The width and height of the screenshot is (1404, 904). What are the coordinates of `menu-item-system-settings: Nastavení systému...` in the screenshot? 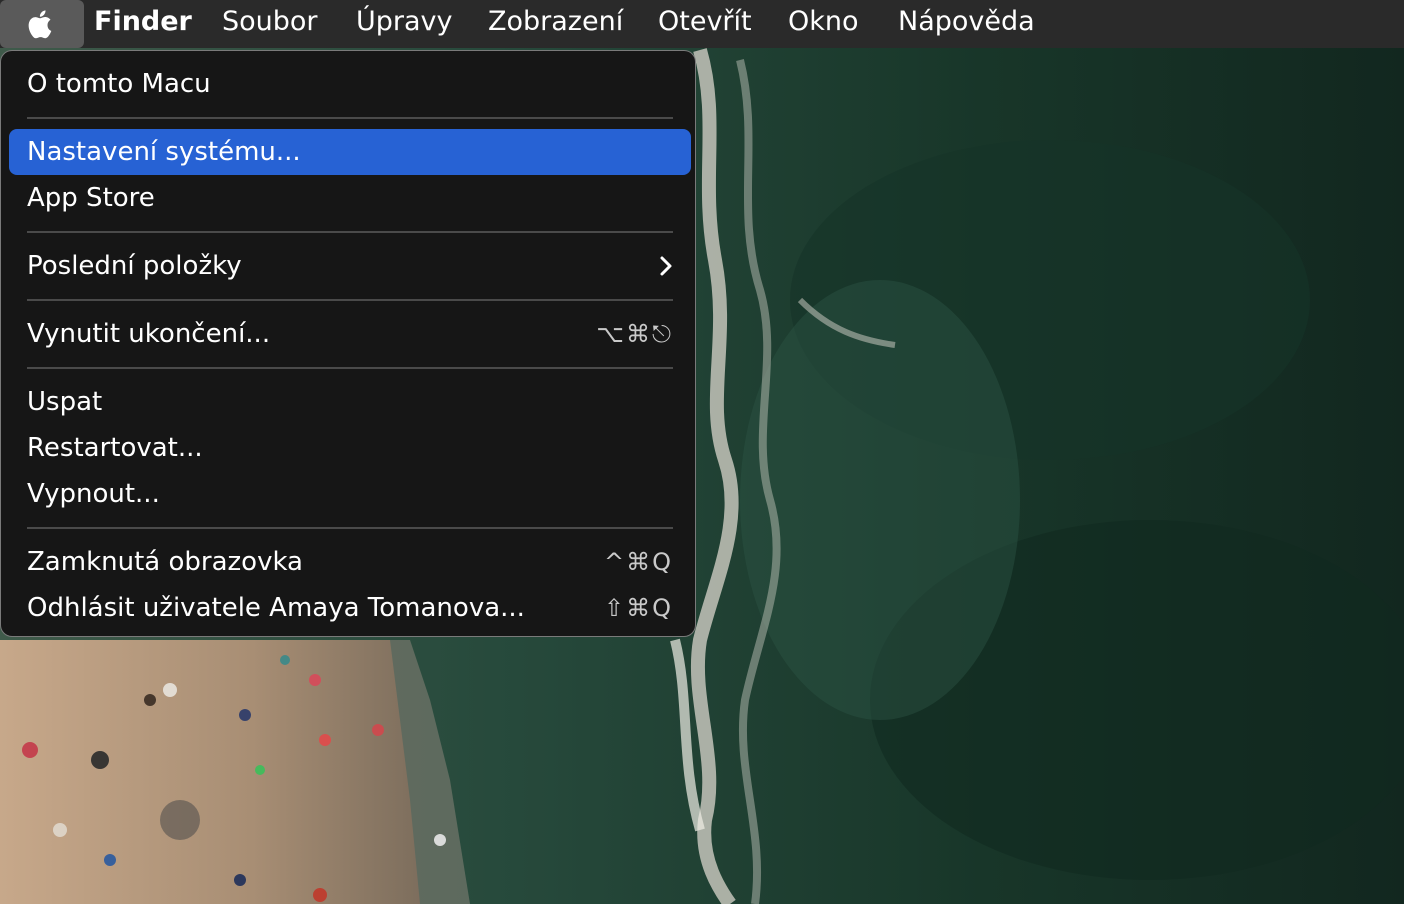 It's located at (350, 152).